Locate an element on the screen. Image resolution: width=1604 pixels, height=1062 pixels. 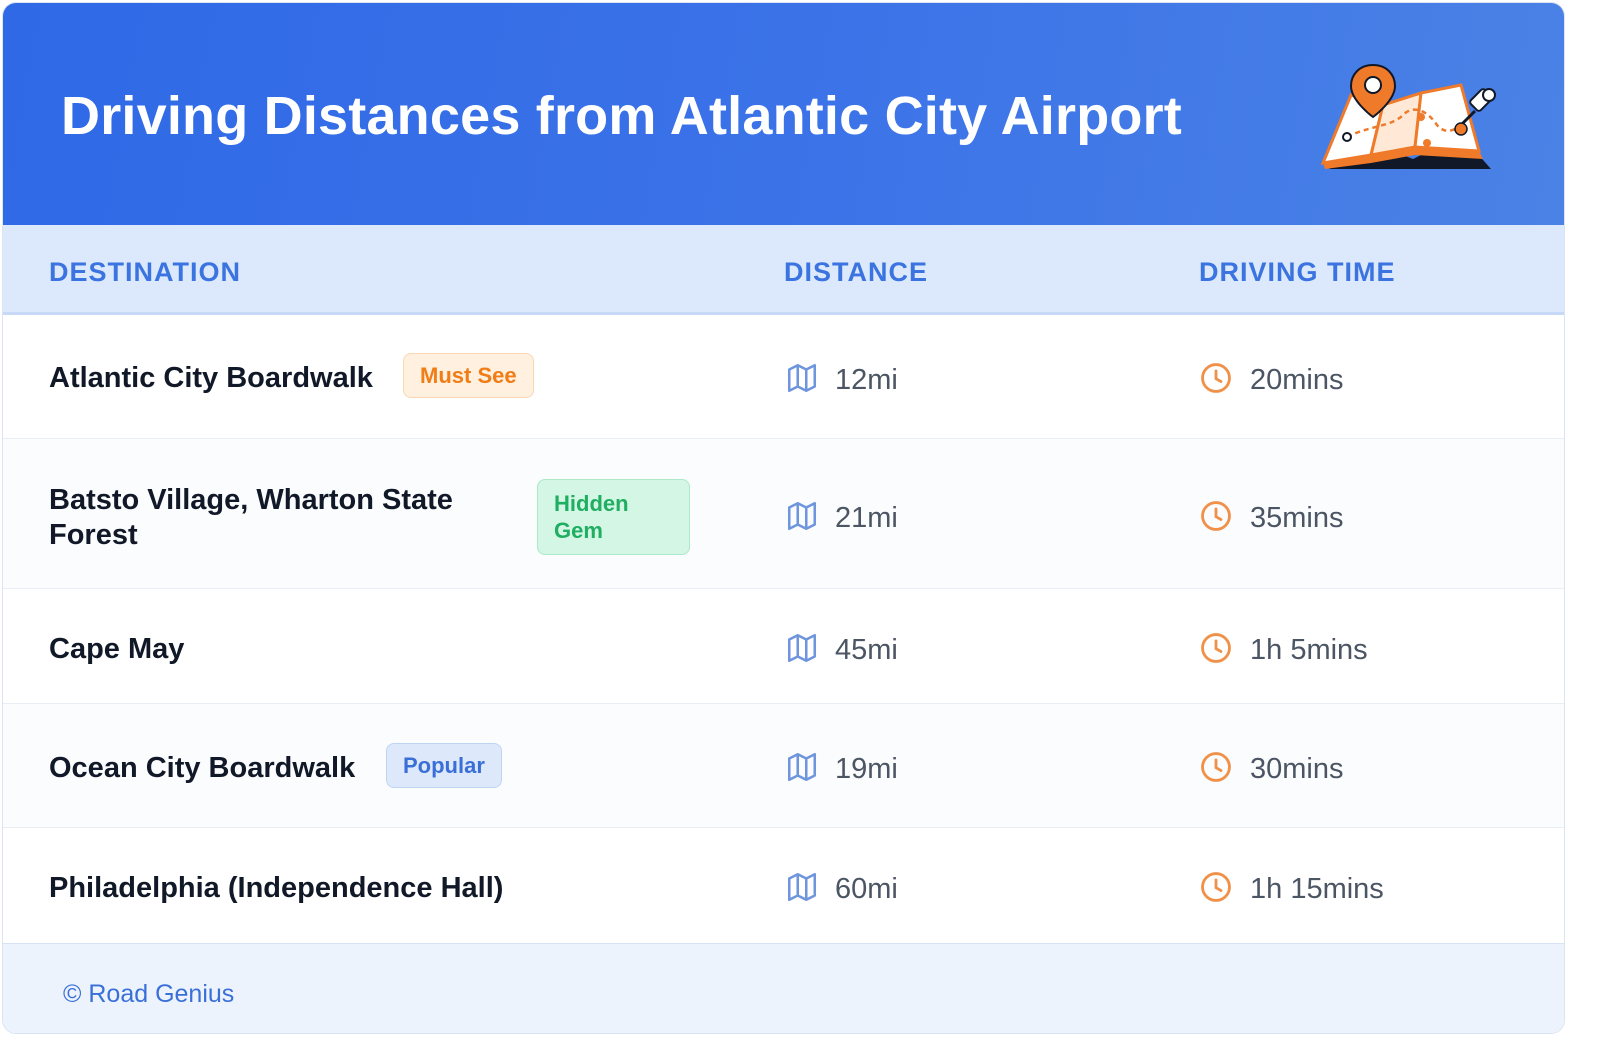
time-value: 1h 15mins is located at coordinates (1317, 889).